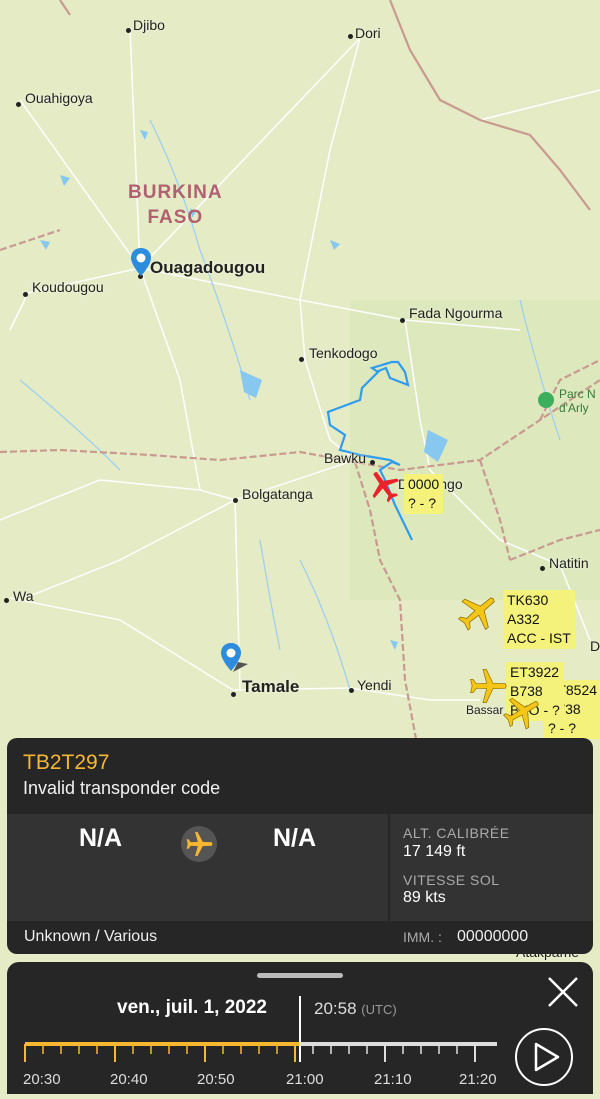 The height and width of the screenshot is (1099, 600). Describe the element at coordinates (539, 619) in the screenshot. I see `flight-label-tk630: TK630 A332 ACC - IST` at that location.